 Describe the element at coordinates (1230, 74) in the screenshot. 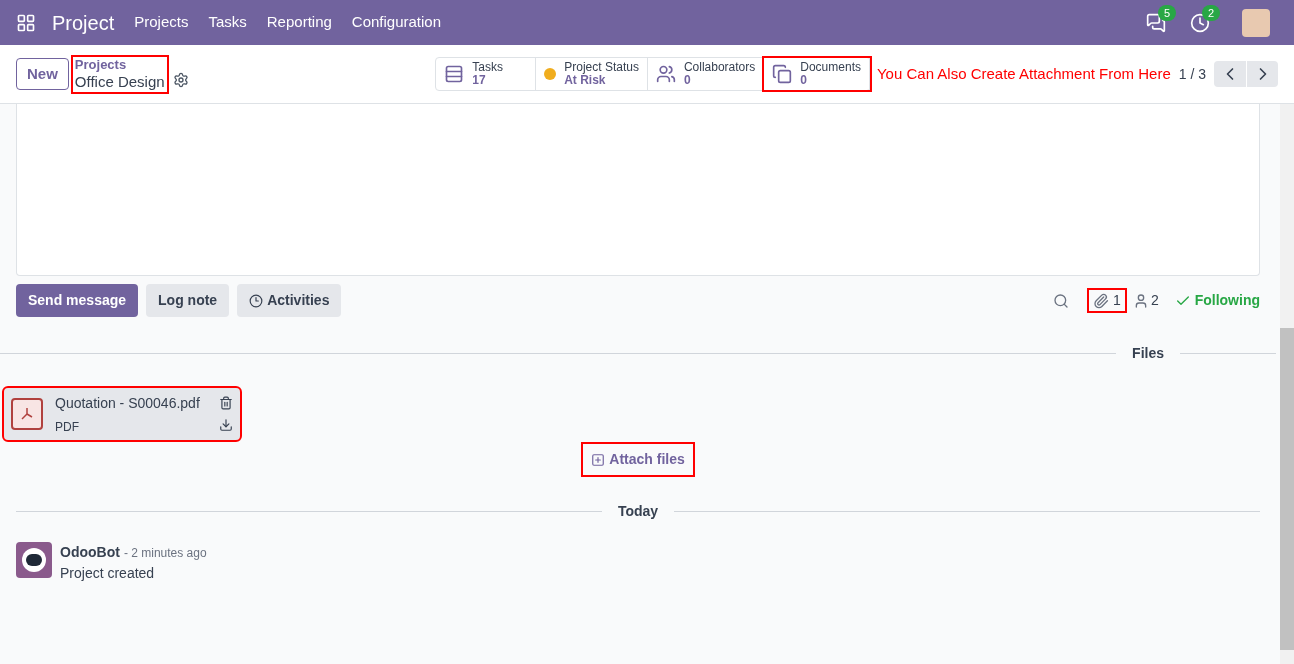

I see `previous-button` at that location.